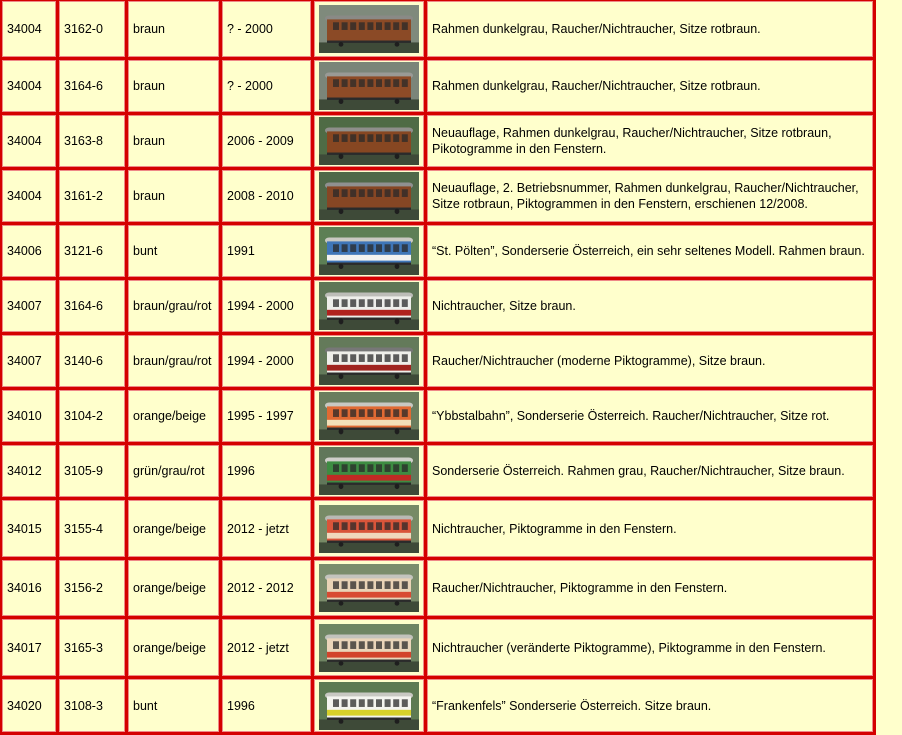 Image resolution: width=902 pixels, height=735 pixels. Describe the element at coordinates (241, 471) in the screenshot. I see `production-years: 1996` at that location.